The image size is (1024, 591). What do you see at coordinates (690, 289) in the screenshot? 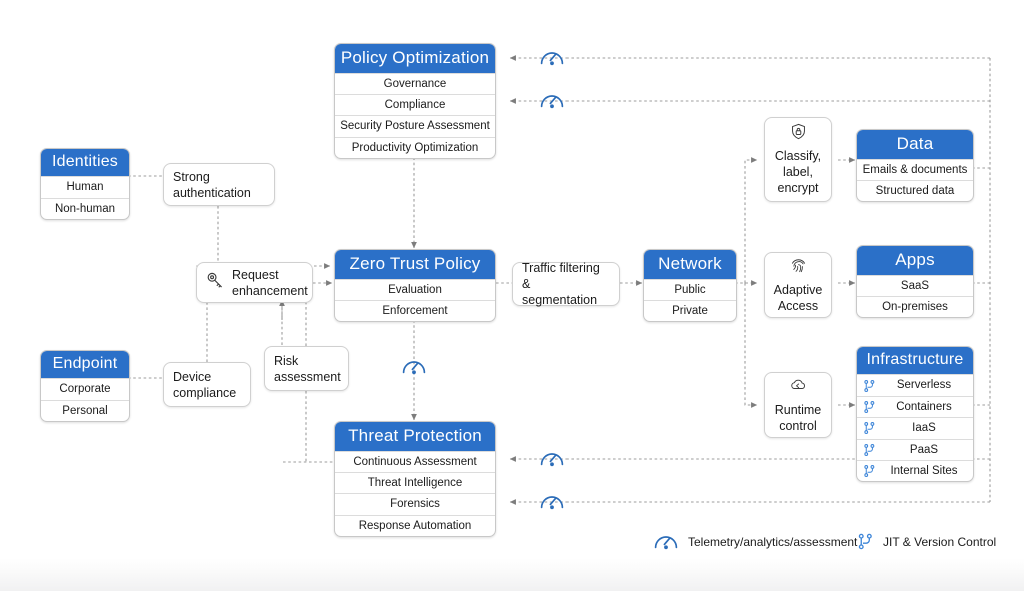
I see `card-row: Public` at bounding box center [690, 289].